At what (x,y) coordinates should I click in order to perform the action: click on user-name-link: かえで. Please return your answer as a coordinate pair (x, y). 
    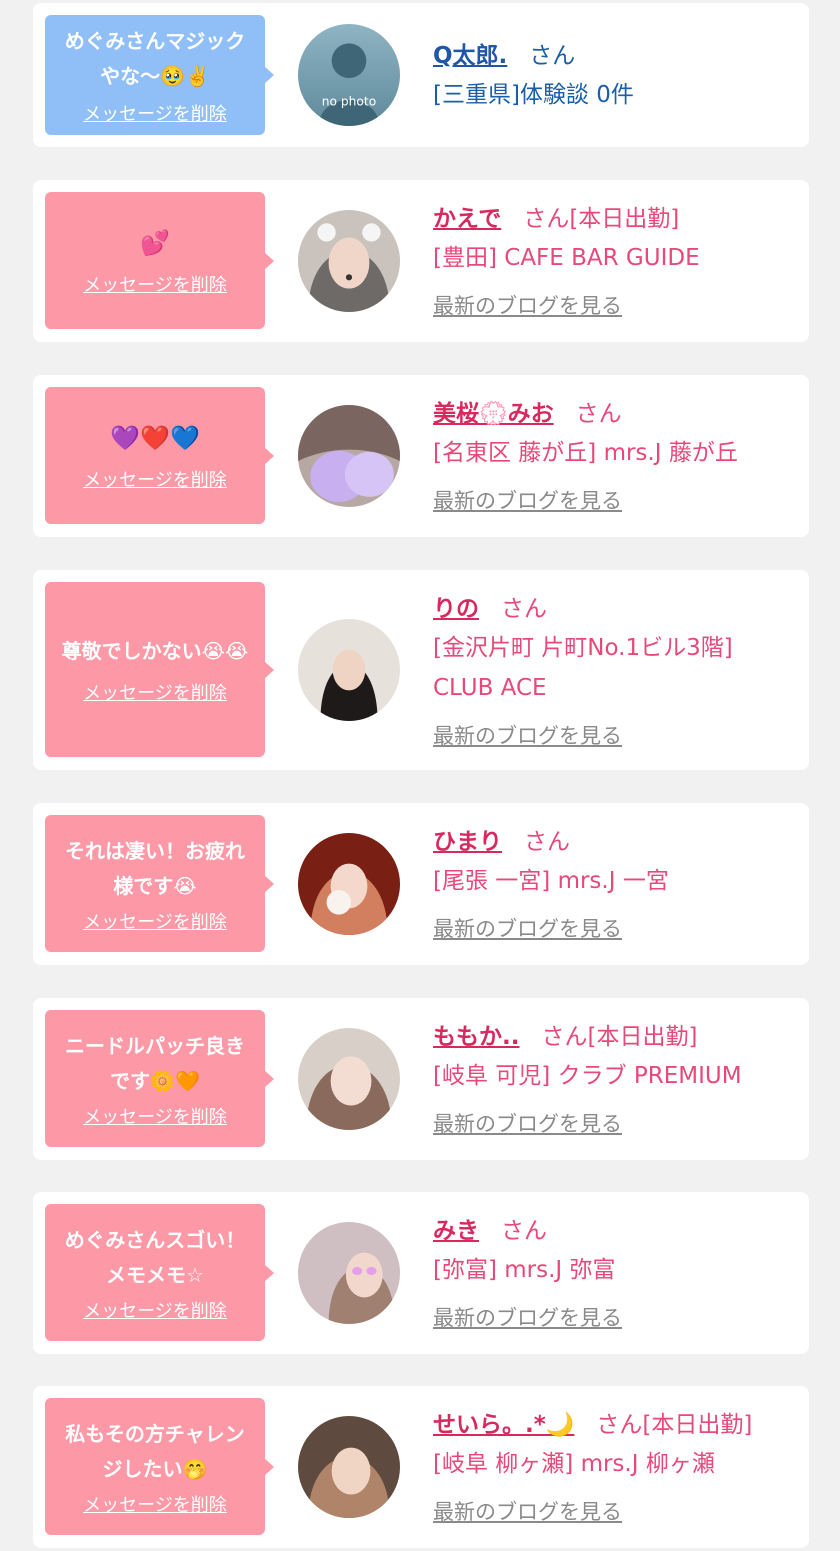
    Looking at the image, I should click on (467, 216).